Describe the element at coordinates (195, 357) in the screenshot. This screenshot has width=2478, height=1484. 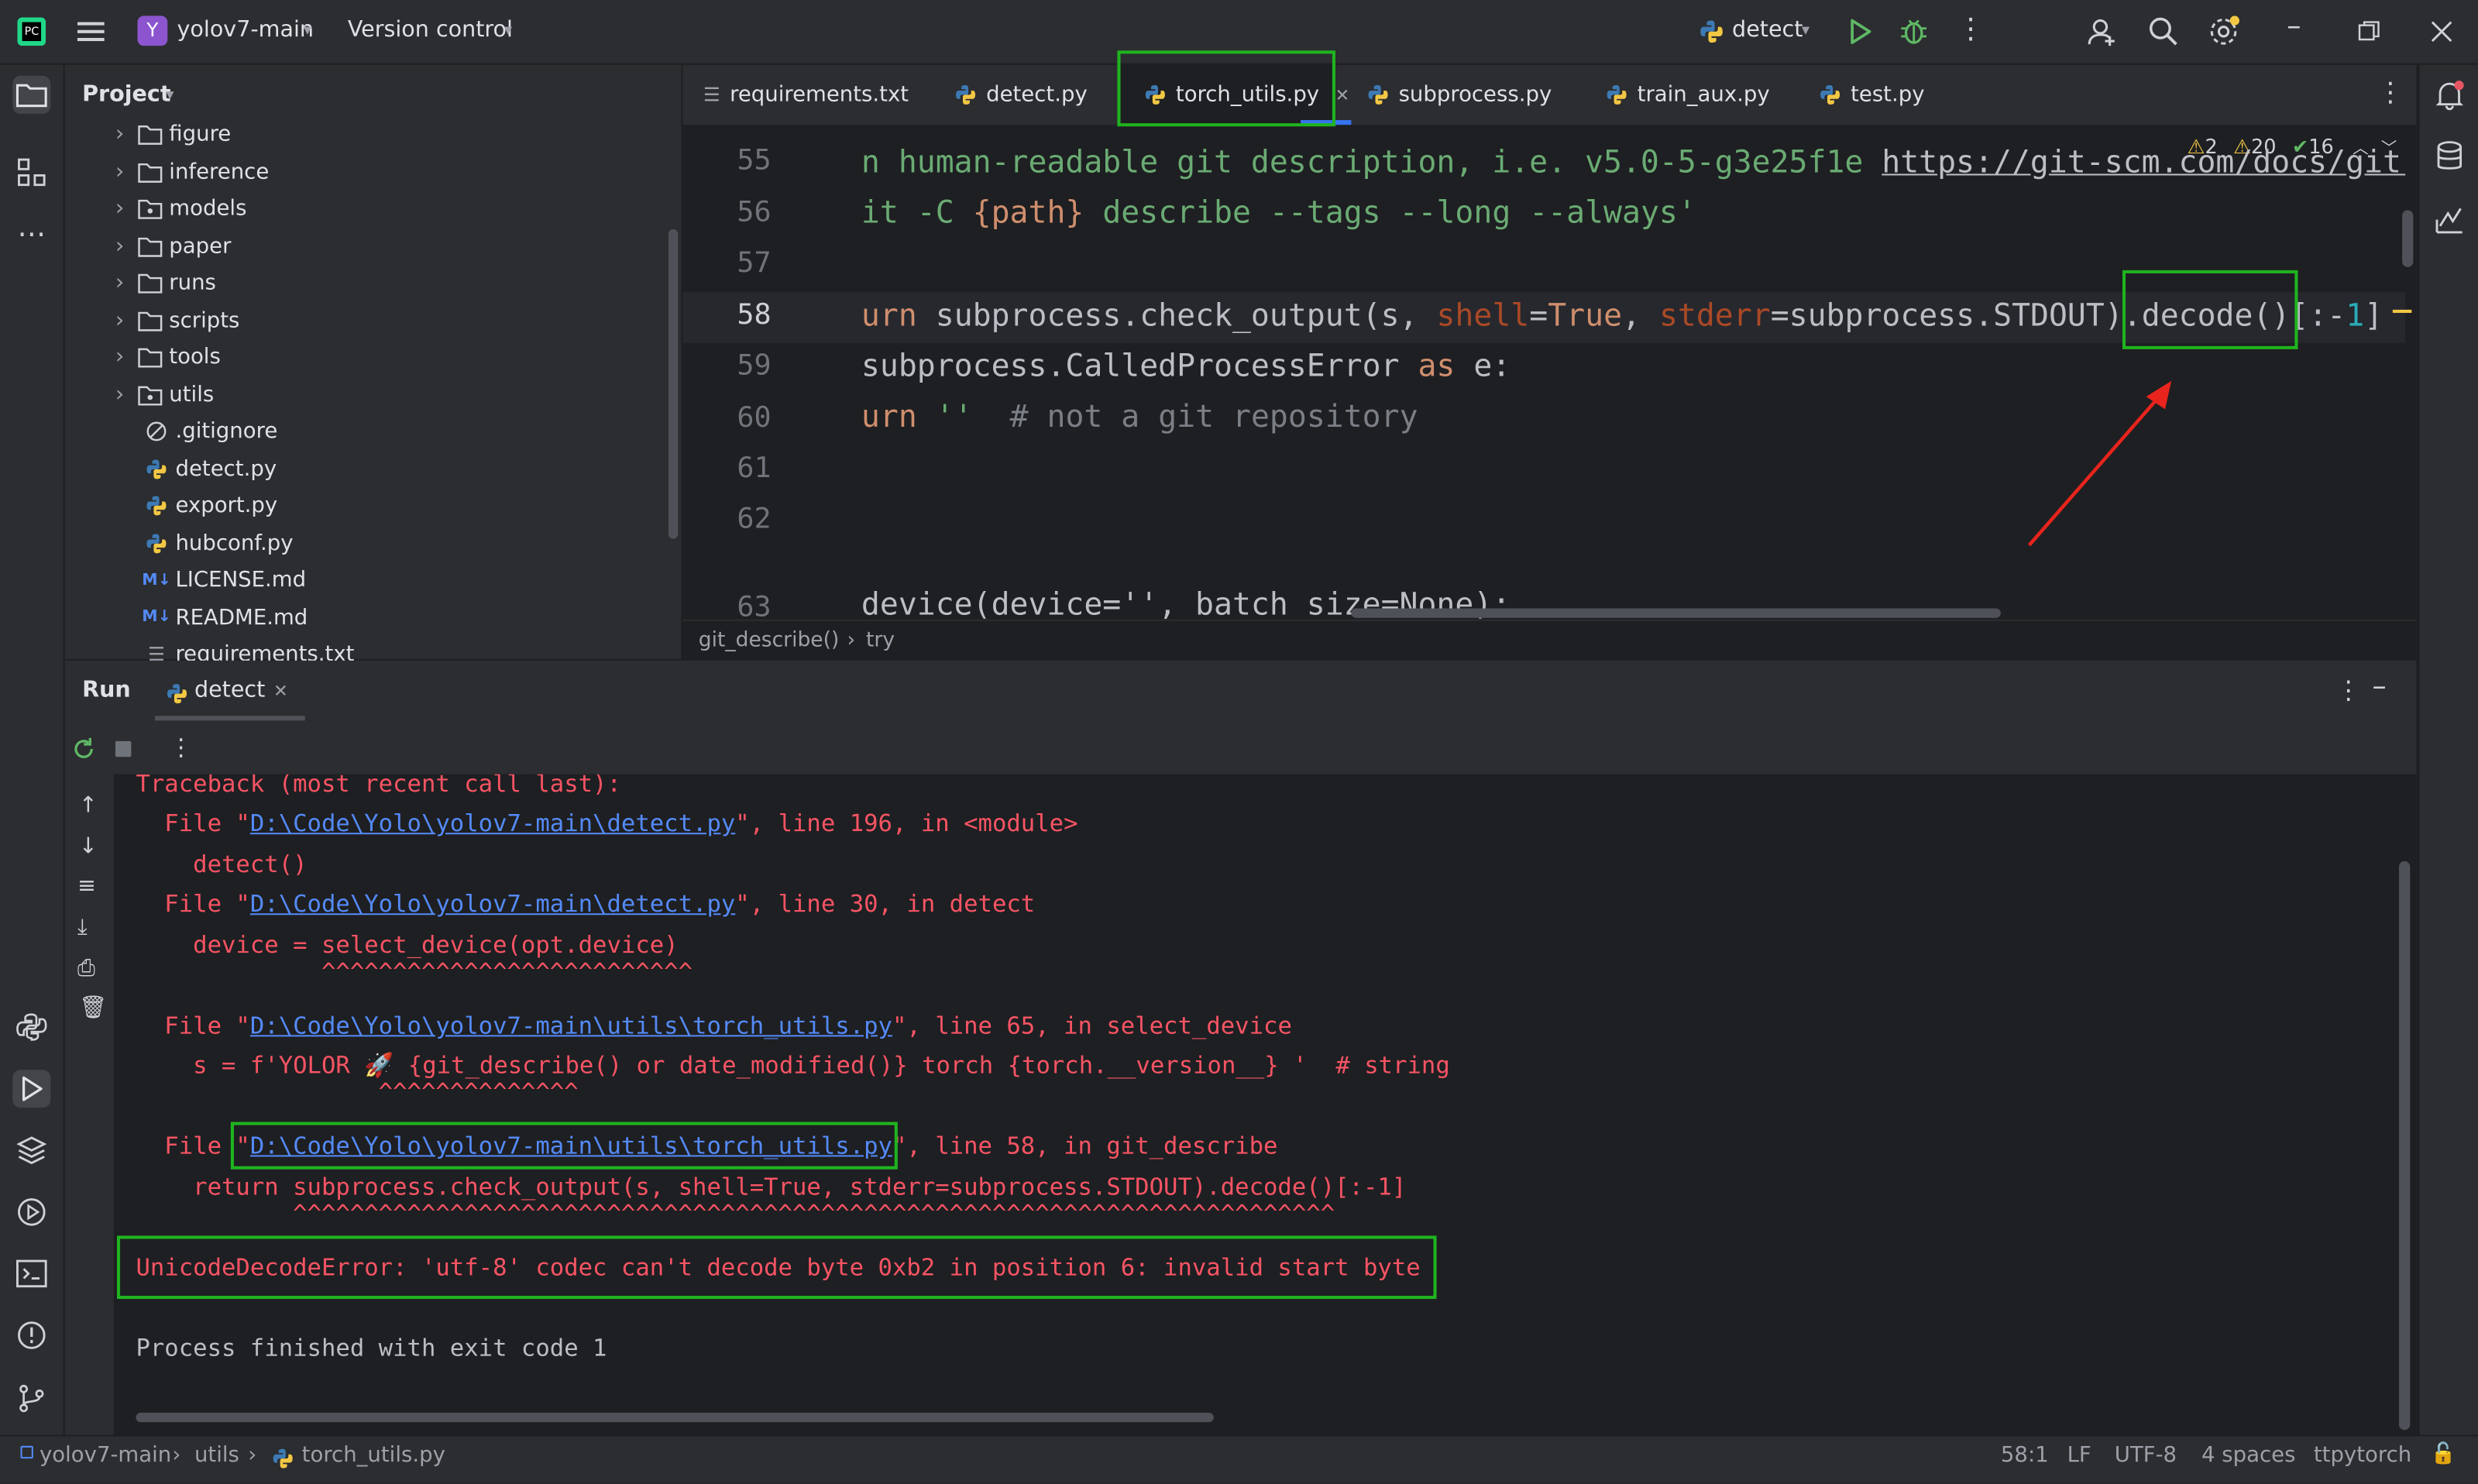
I see `tree-item-label: tools` at that location.